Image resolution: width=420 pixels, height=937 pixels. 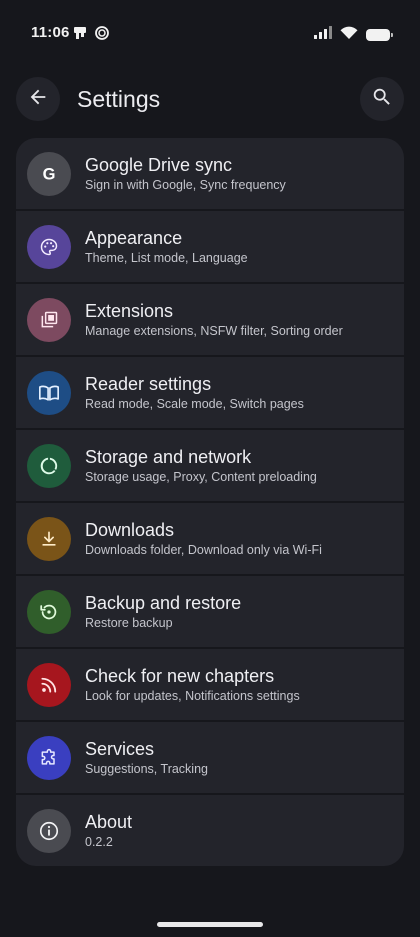 What do you see at coordinates (49, 393) in the screenshot?
I see `book-open-icon` at bounding box center [49, 393].